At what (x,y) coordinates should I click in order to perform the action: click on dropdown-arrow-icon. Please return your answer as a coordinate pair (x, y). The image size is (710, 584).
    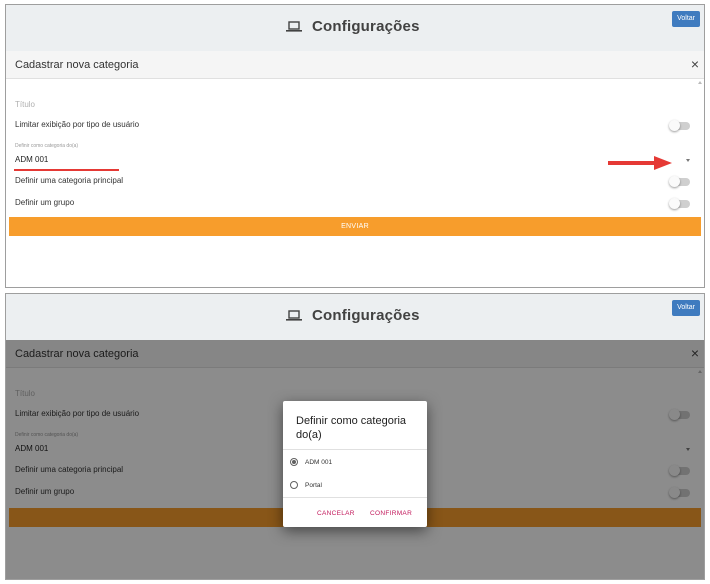
    Looking at the image, I should click on (688, 160).